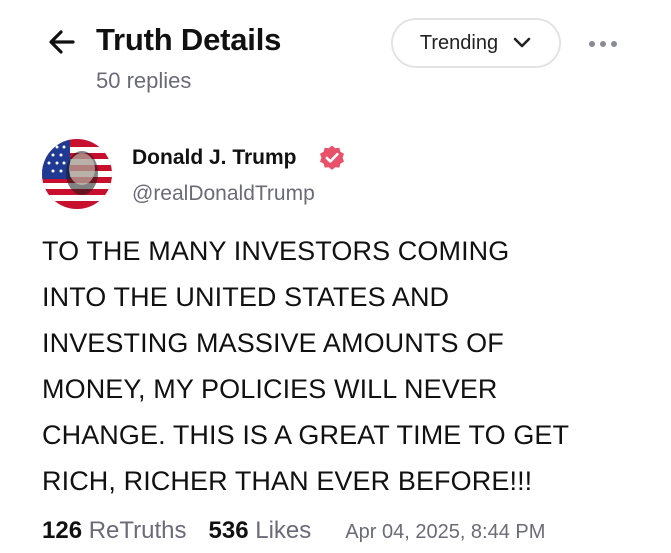  I want to click on more-horizontal-icon, so click(592, 44).